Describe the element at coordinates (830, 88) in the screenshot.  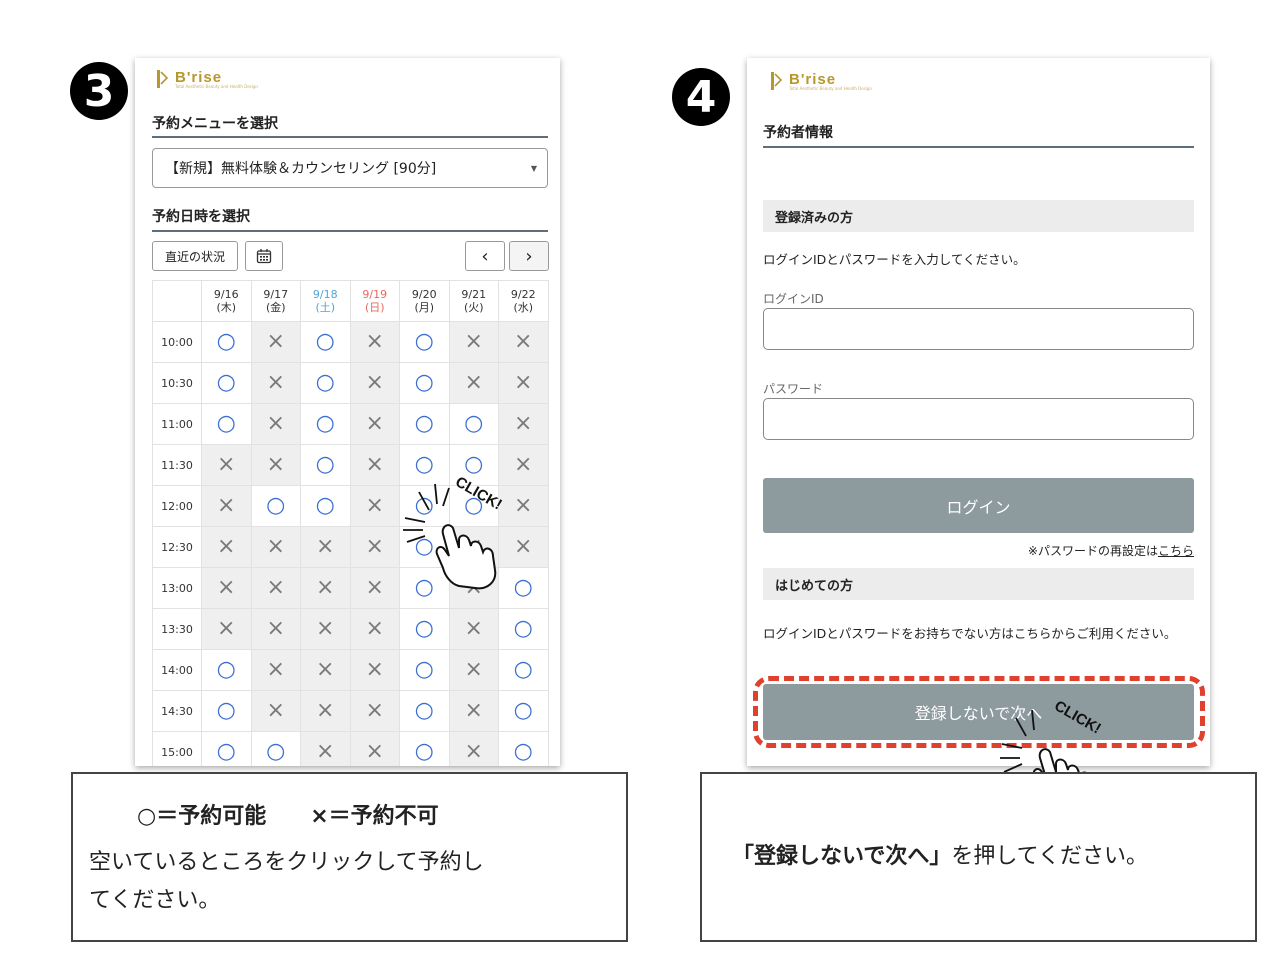
I see `logo-tagline-2: Total Aesthetic Beauty and Health Design` at that location.